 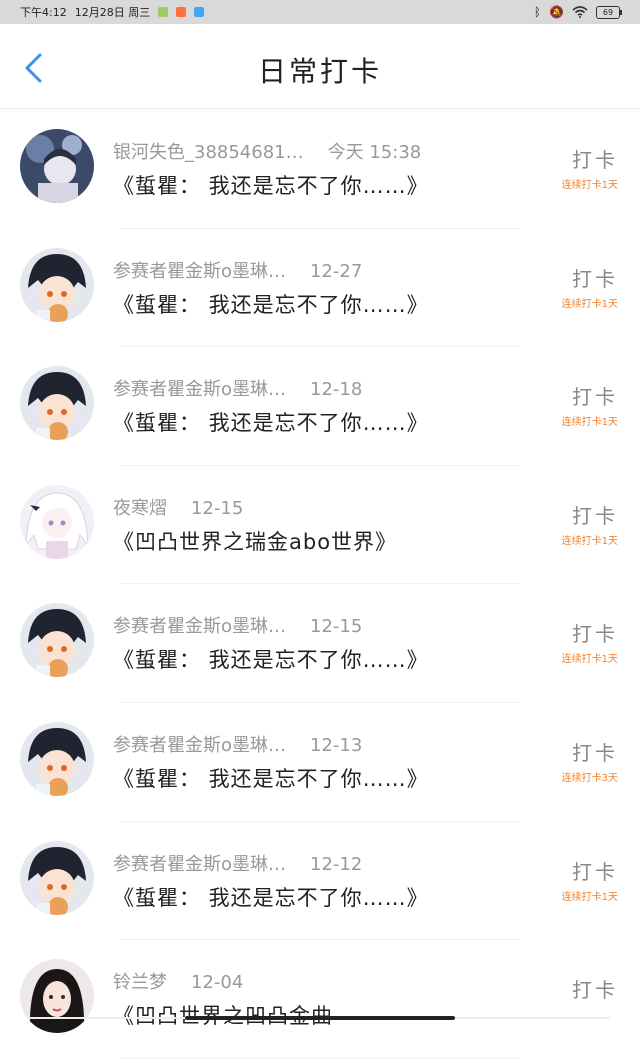 I want to click on battery-icon: 69, so click(x=609, y=12).